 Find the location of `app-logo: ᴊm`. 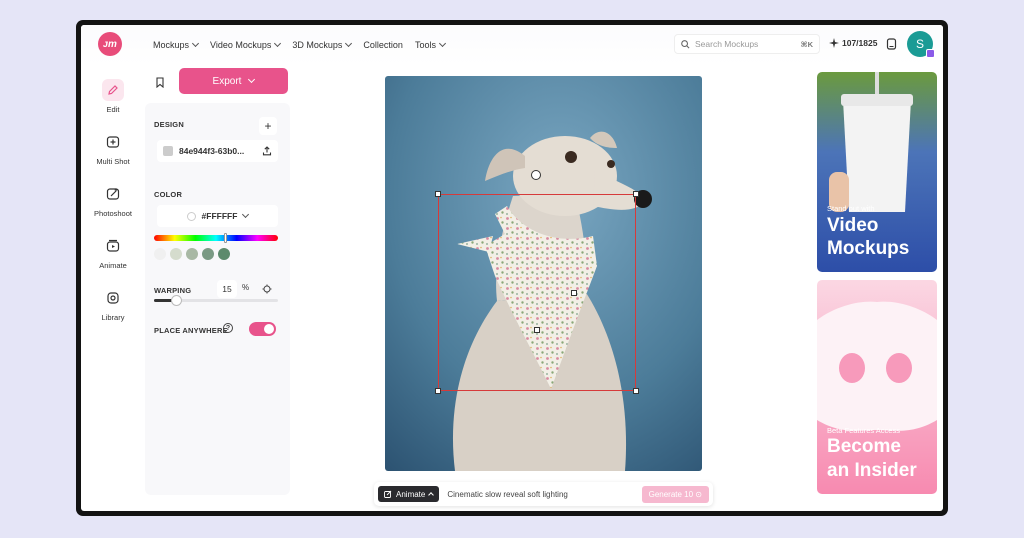

app-logo: ᴊm is located at coordinates (110, 44).